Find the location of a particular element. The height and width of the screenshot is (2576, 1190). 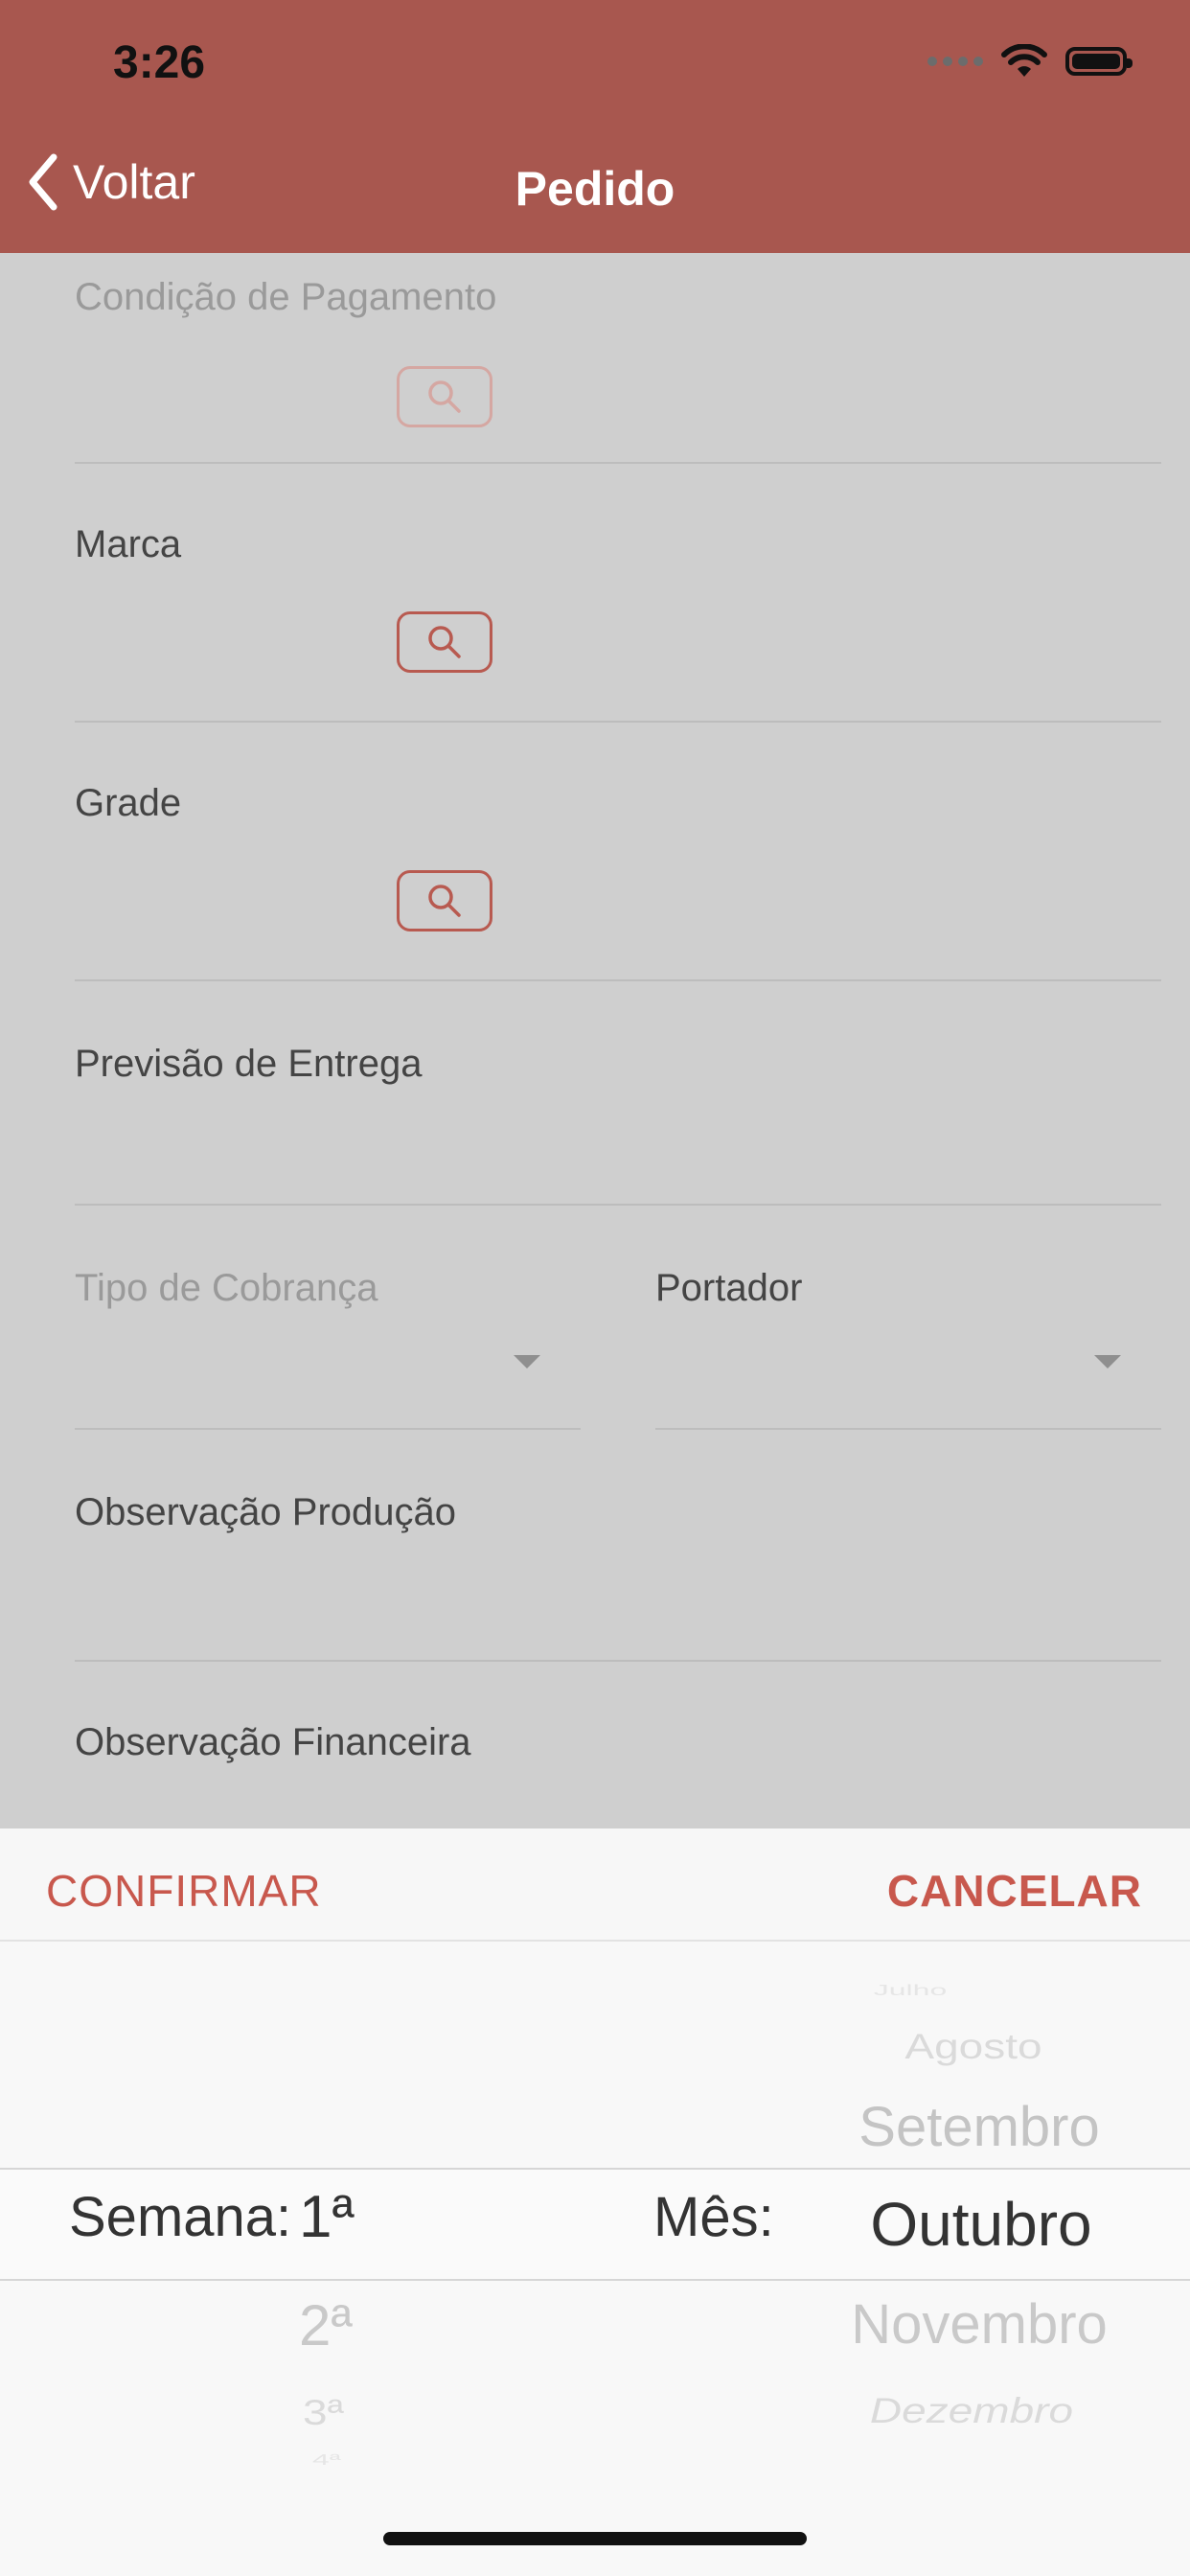

month-option: Agosto is located at coordinates (973, 2045).